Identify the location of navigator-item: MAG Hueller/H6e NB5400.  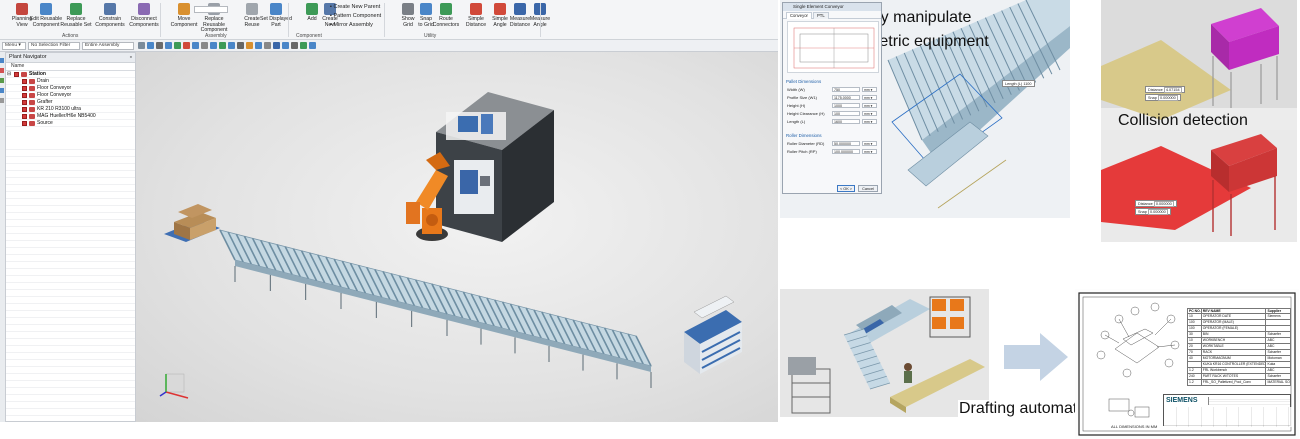
(70, 116).